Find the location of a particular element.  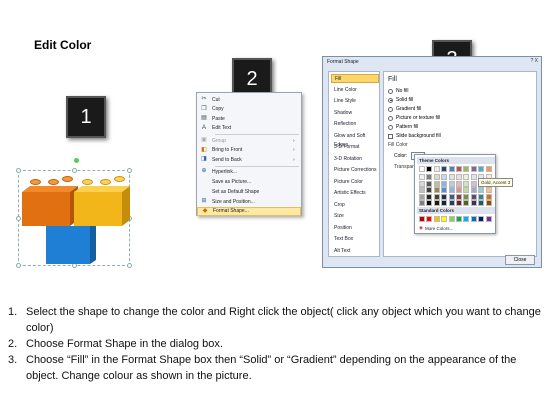

menu-item-paste: ▤ Paste is located at coordinates (249, 119).